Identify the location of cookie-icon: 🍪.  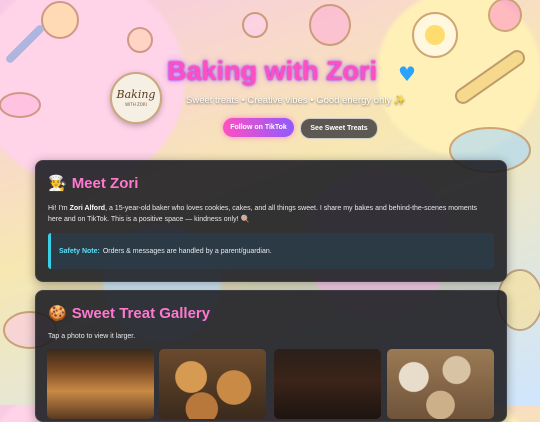
(57, 313).